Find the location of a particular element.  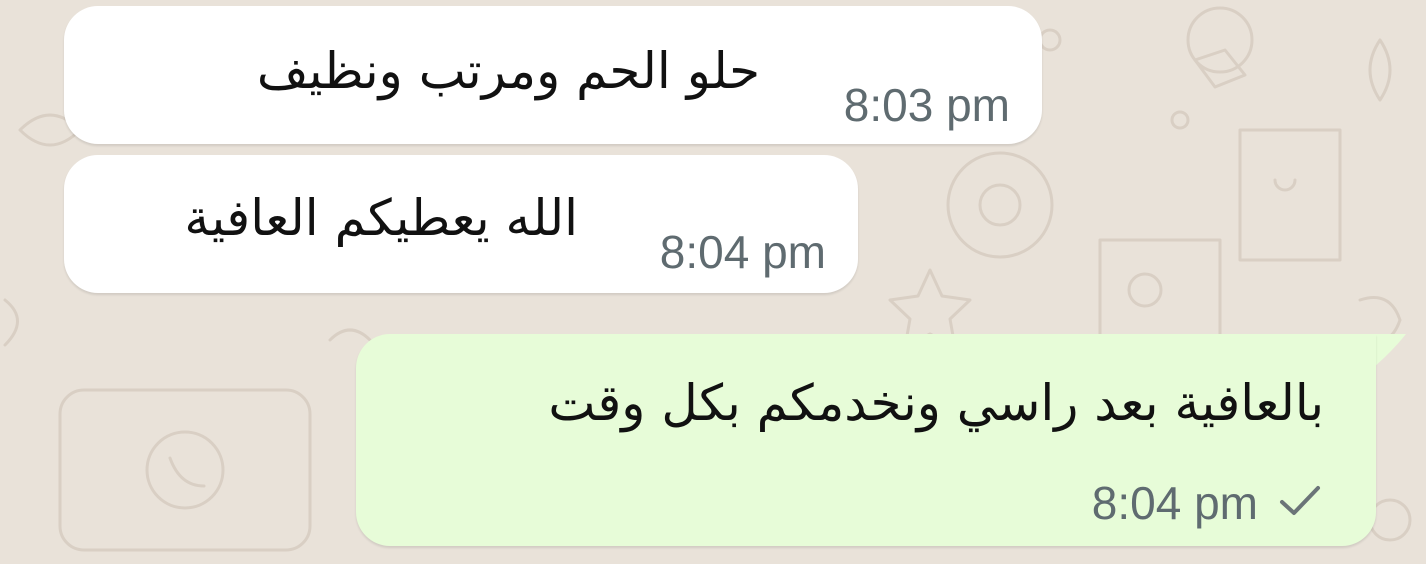

message-timestamp: 8:03 pm is located at coordinates (926, 105).